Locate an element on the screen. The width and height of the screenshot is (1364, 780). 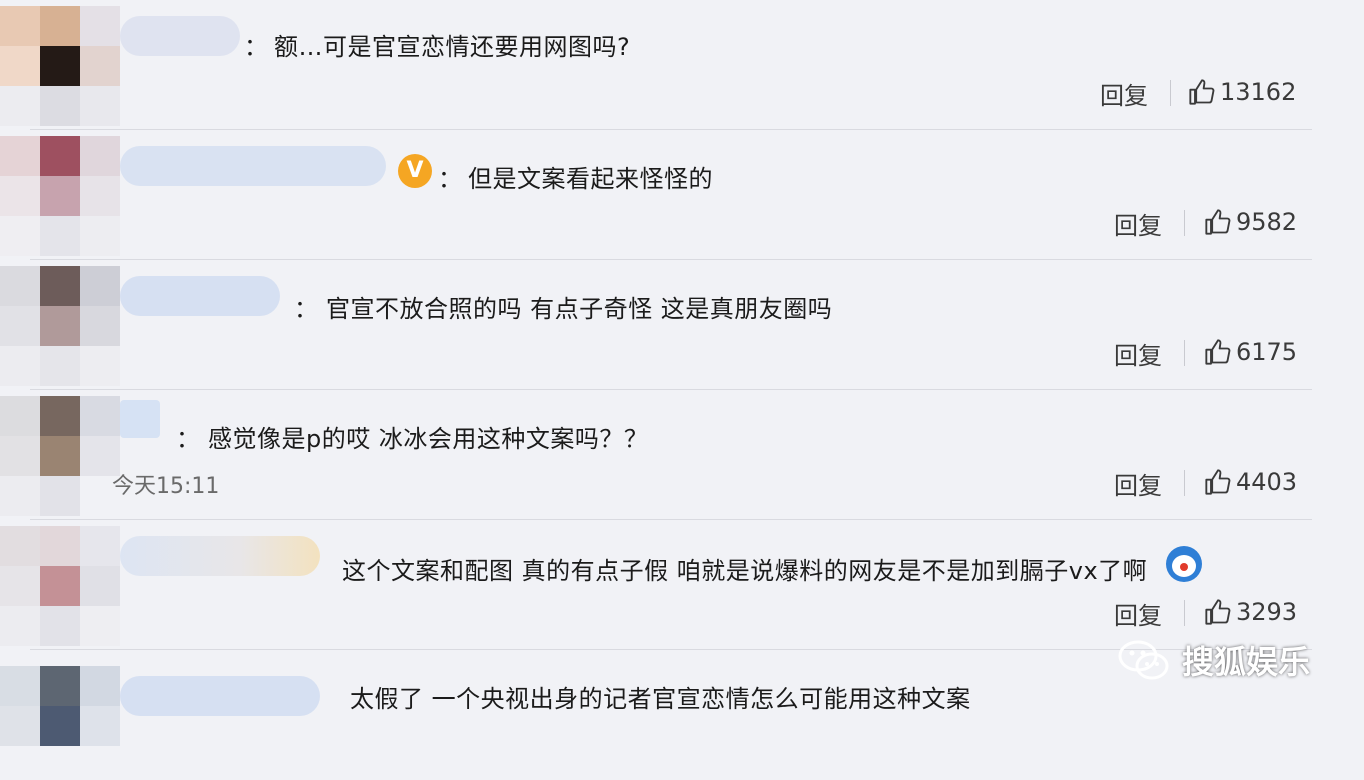
like-button: 4403 is located at coordinates (1250, 482).